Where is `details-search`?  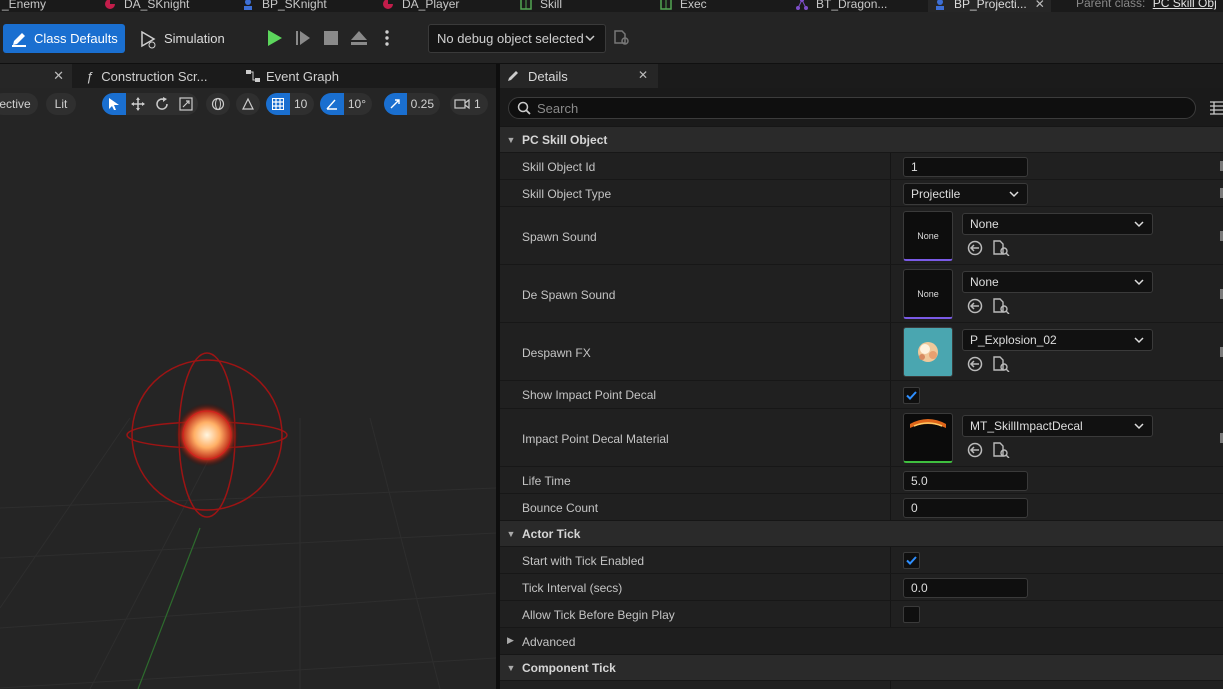 details-search is located at coordinates (852, 108).